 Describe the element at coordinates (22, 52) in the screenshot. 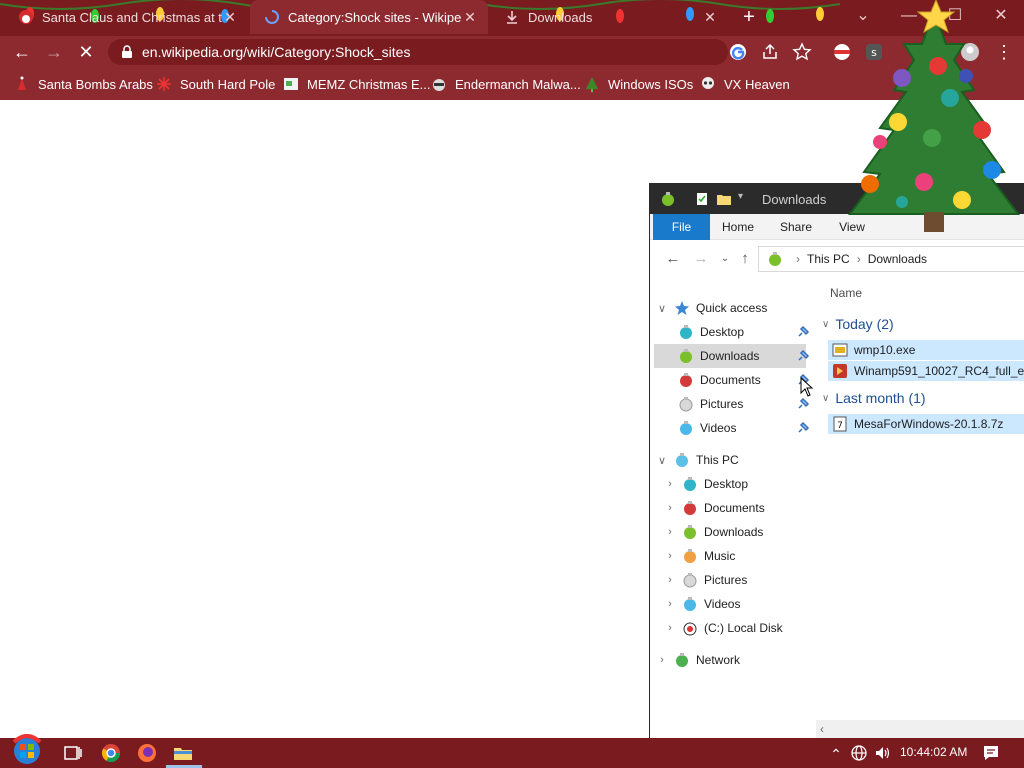

I see `back-button: ←` at that location.